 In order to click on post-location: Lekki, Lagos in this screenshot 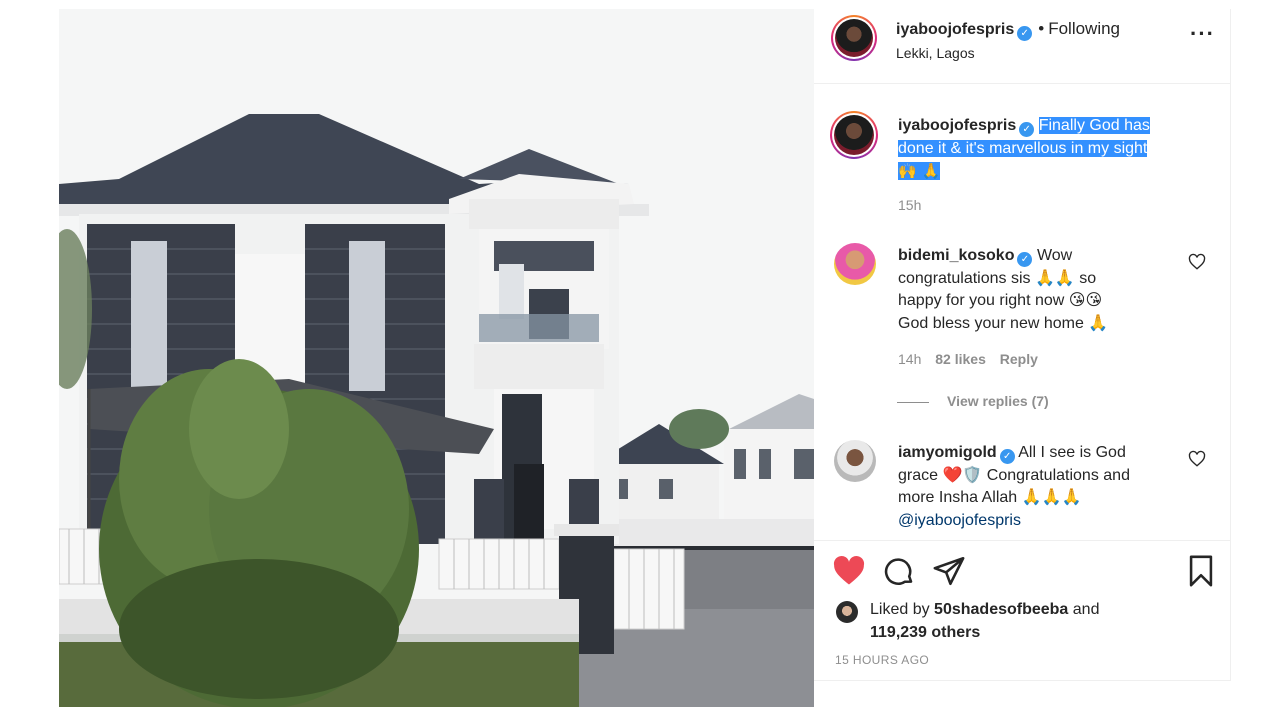, I will do `click(935, 53)`.